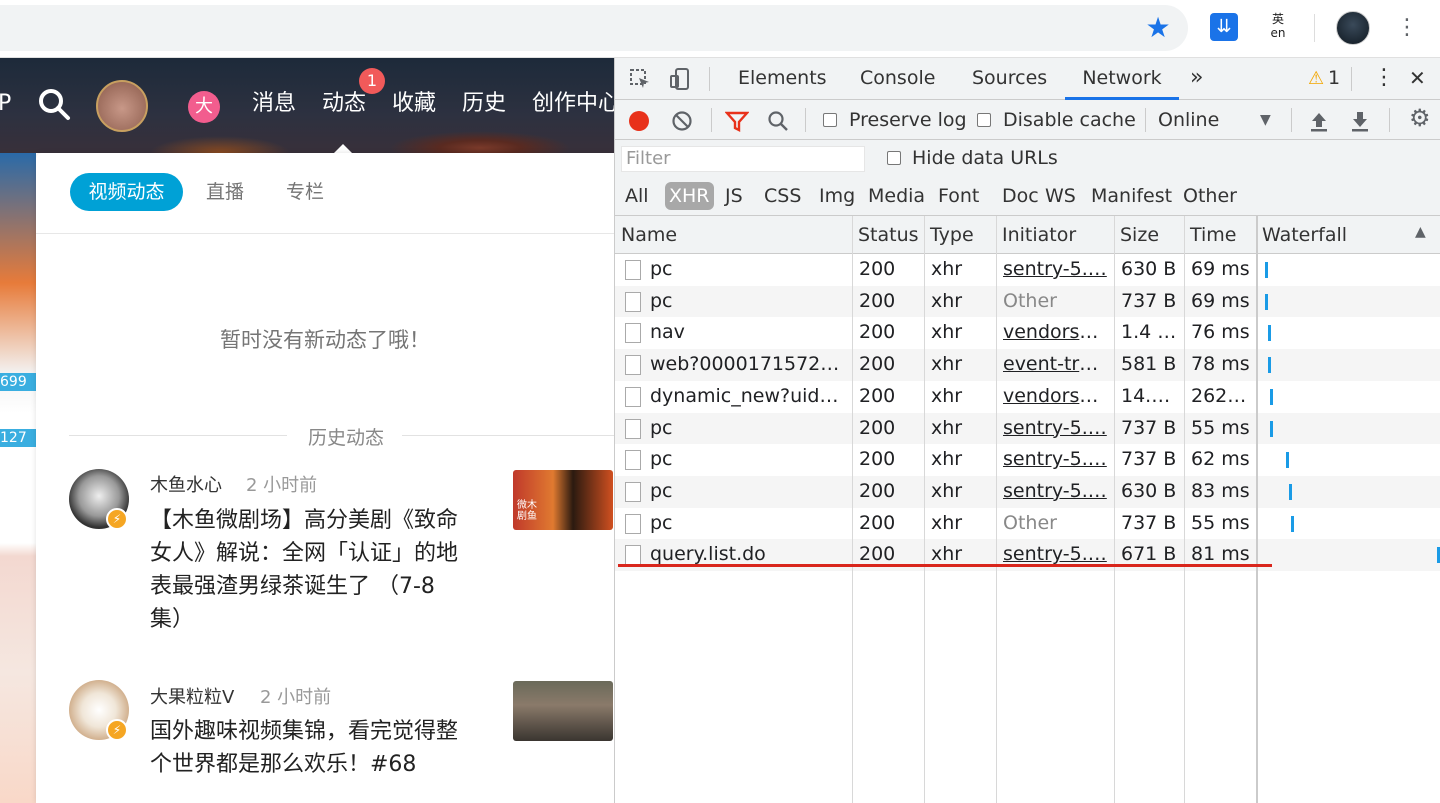 The image size is (1440, 803). Describe the element at coordinates (344, 104) in the screenshot. I see `nav-dynamics: 动态` at that location.